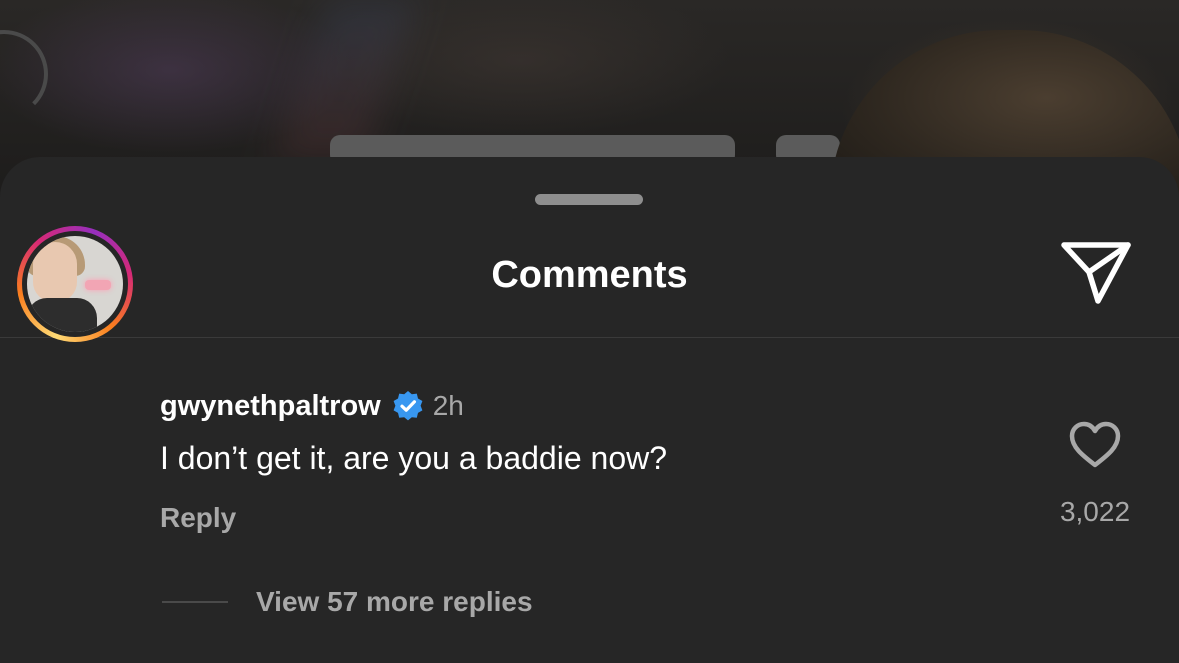 This screenshot has width=1179, height=663. I want to click on avatar-face, so click(55, 272).